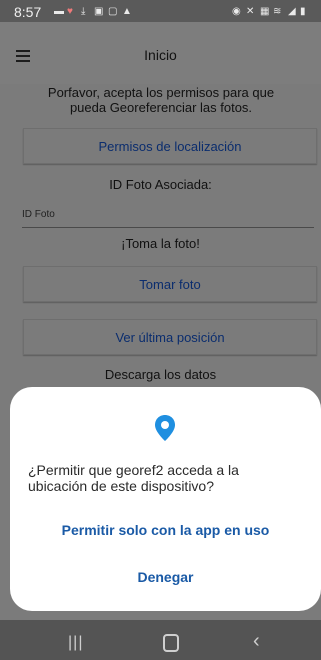 The width and height of the screenshot is (321, 660). I want to click on status-time: 8:57, so click(28, 12).